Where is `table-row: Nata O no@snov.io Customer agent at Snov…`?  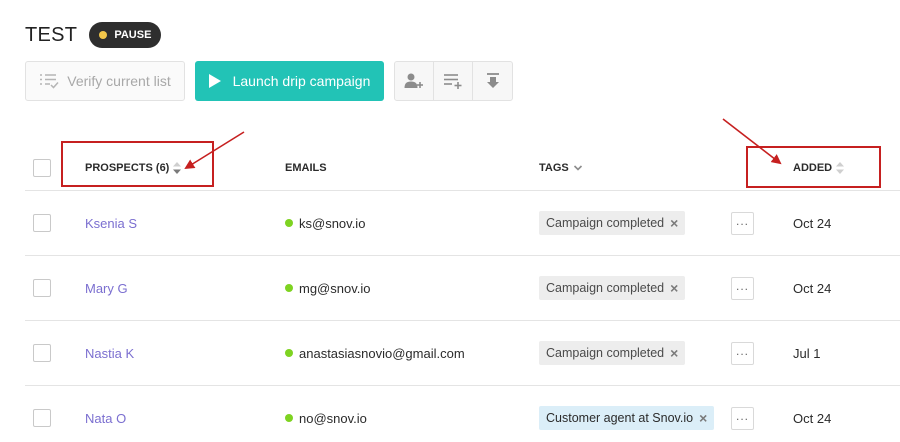 table-row: Nata O no@snov.io Customer agent at Snov… is located at coordinates (462, 414).